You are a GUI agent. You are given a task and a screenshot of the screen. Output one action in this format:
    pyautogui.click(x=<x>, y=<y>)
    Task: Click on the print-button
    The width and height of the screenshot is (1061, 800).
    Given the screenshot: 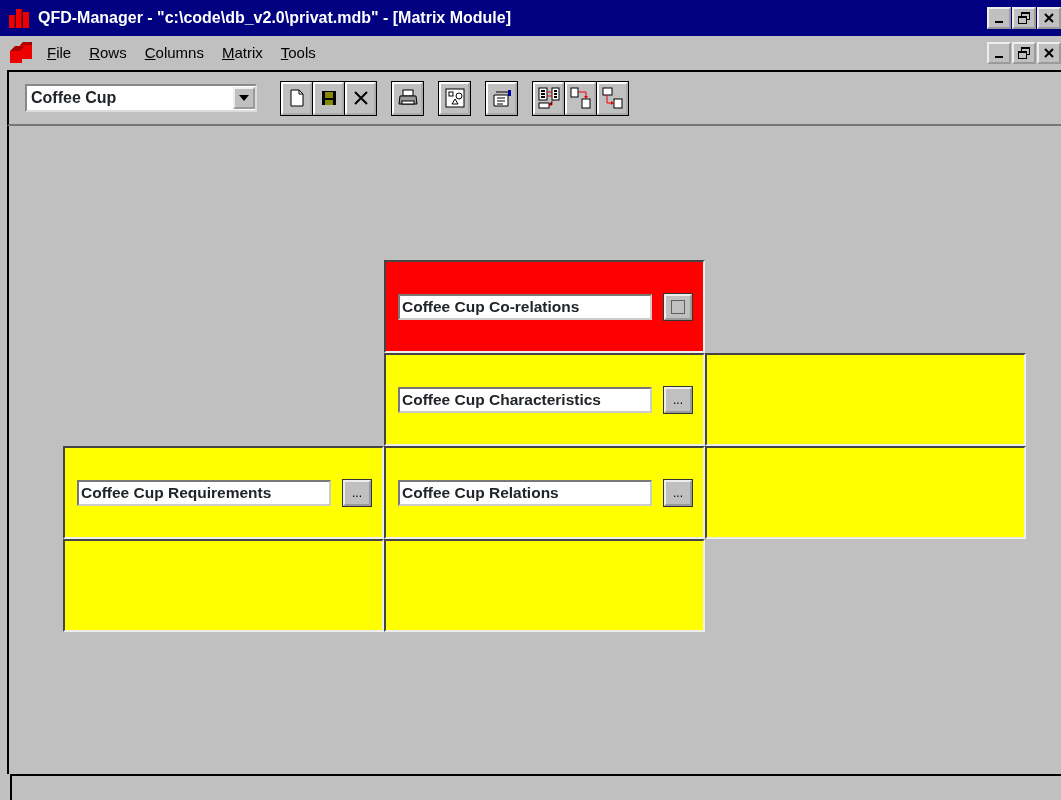 What is the action you would take?
    pyautogui.click(x=407, y=98)
    